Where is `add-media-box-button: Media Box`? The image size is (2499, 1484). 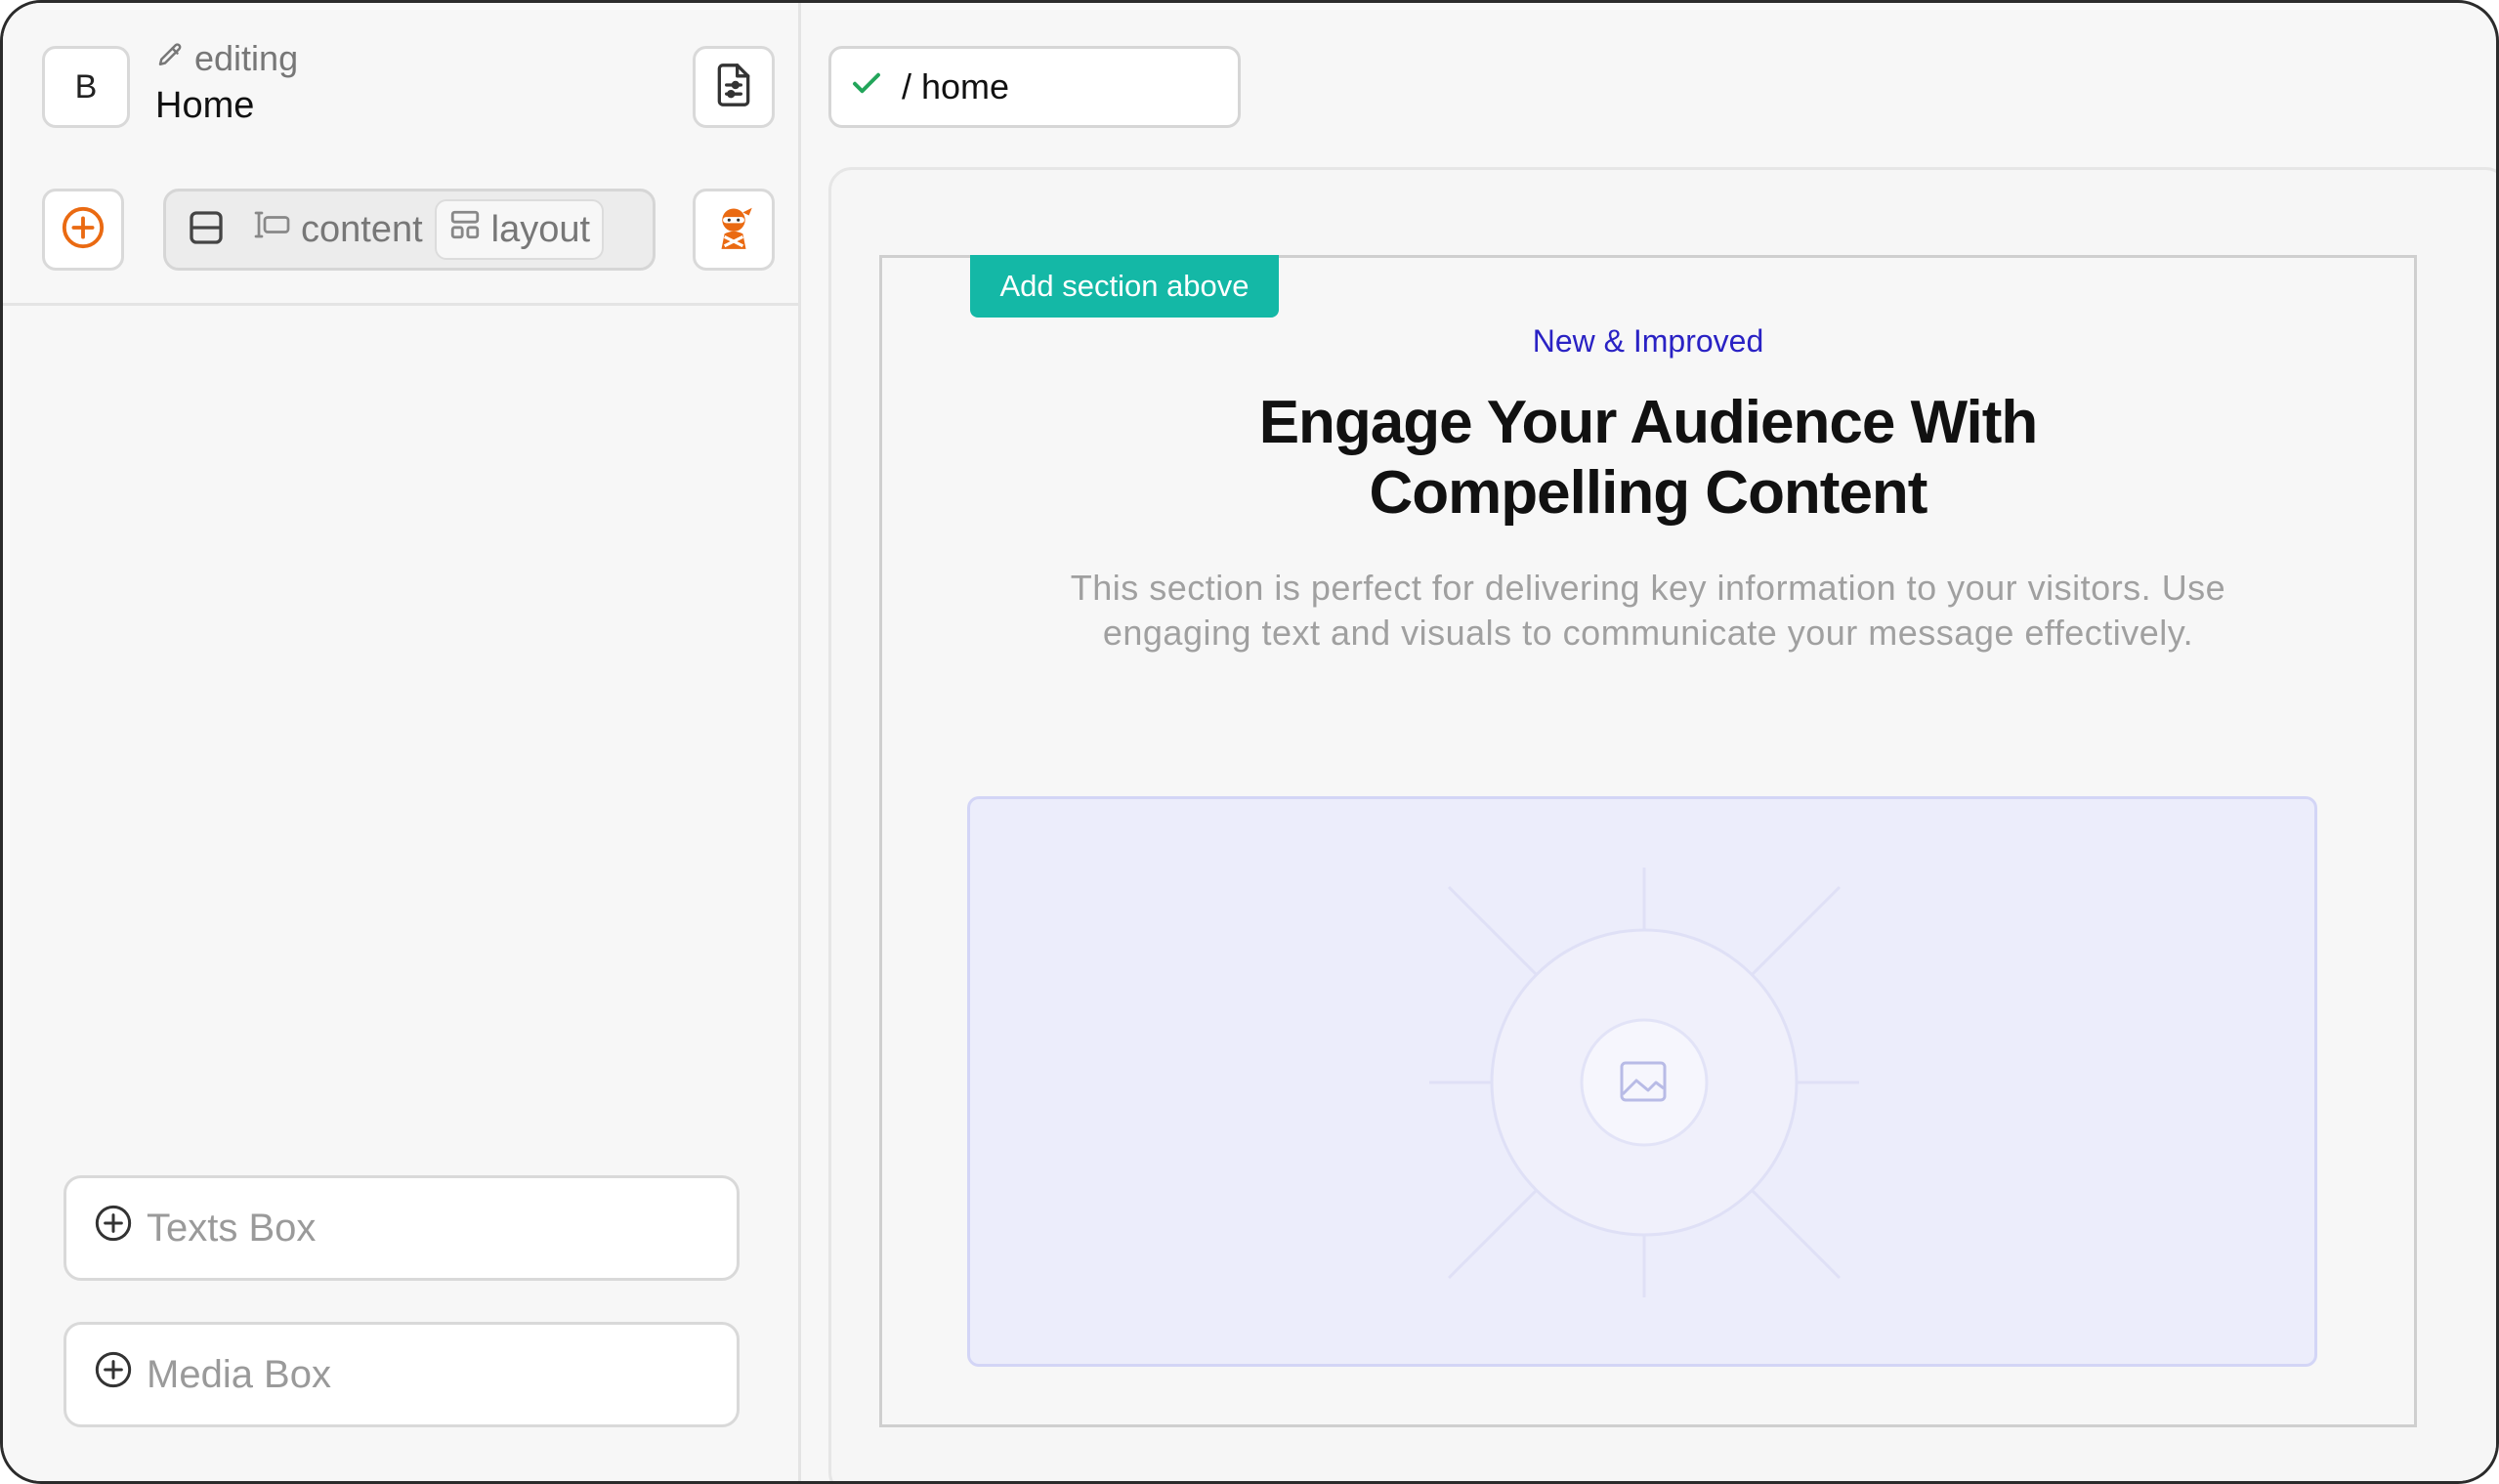 add-media-box-button: Media Box is located at coordinates (402, 1374).